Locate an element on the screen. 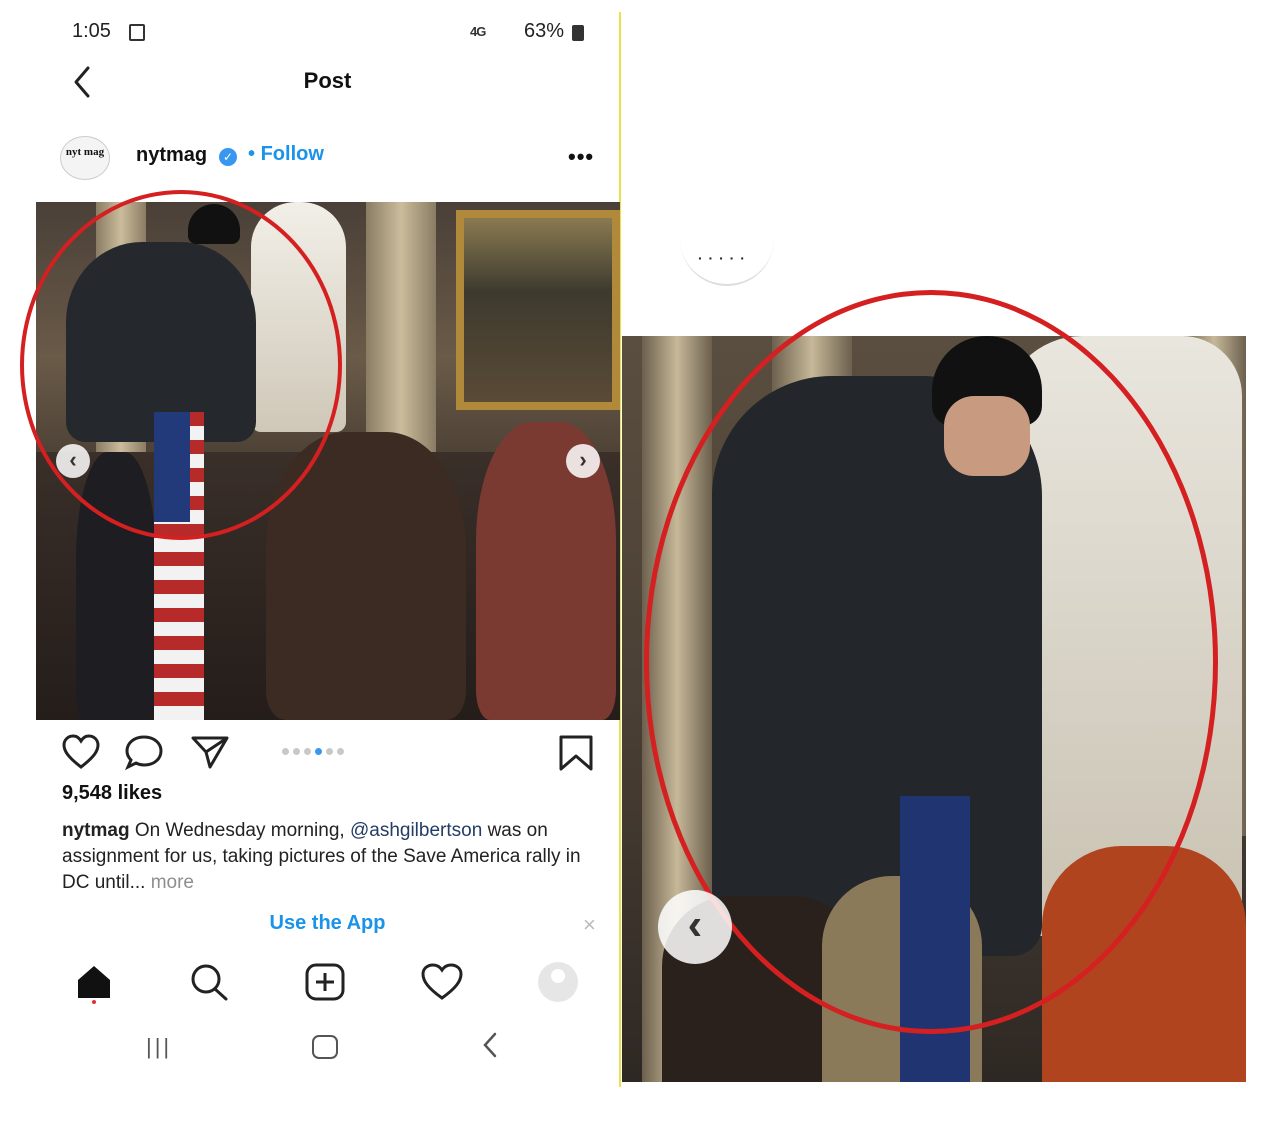  send-icon is located at coordinates (210, 752).